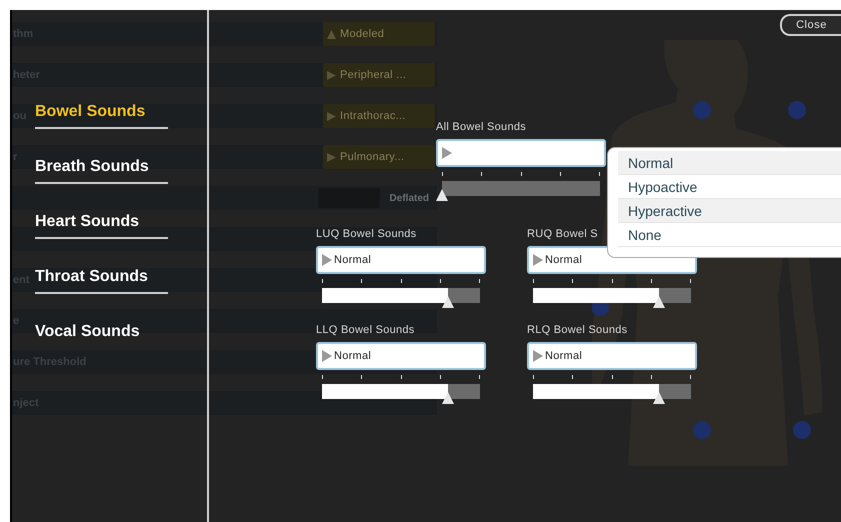  I want to click on control-label: LLQ Bowel Sounds, so click(365, 330).